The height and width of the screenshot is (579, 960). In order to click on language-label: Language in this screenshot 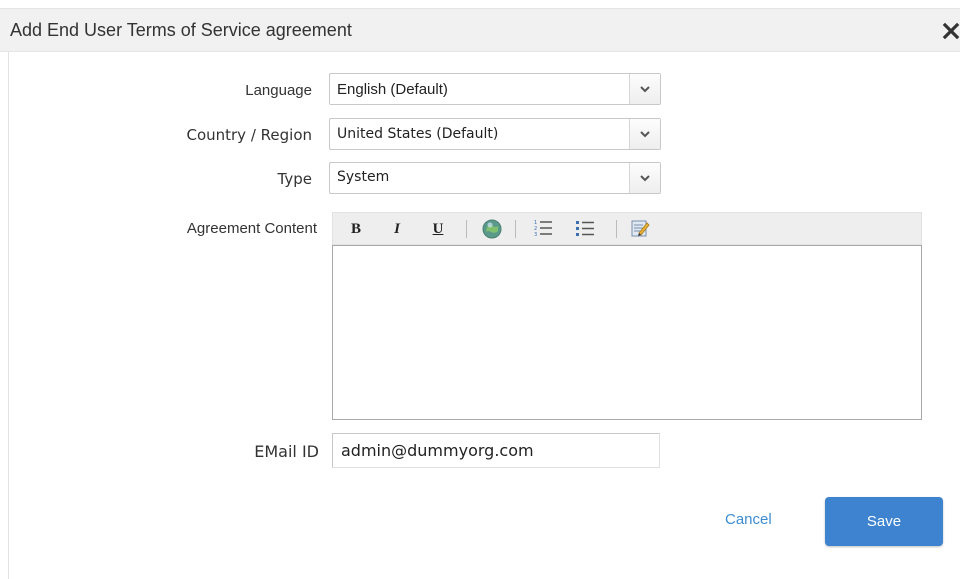, I will do `click(278, 90)`.